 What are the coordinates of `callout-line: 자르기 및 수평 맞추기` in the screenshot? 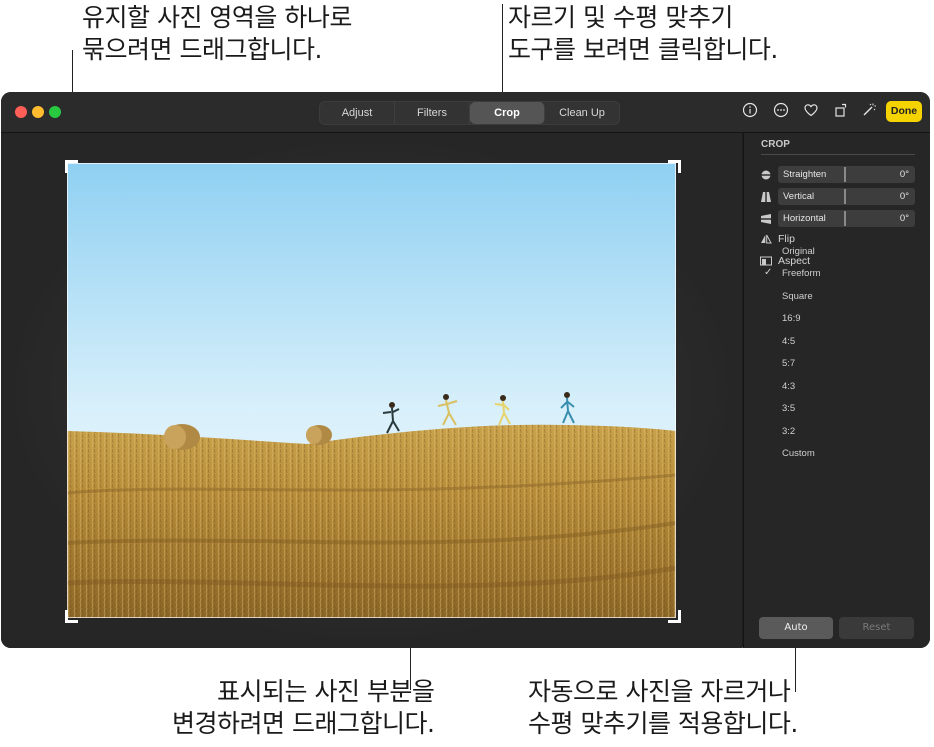 It's located at (620, 17).